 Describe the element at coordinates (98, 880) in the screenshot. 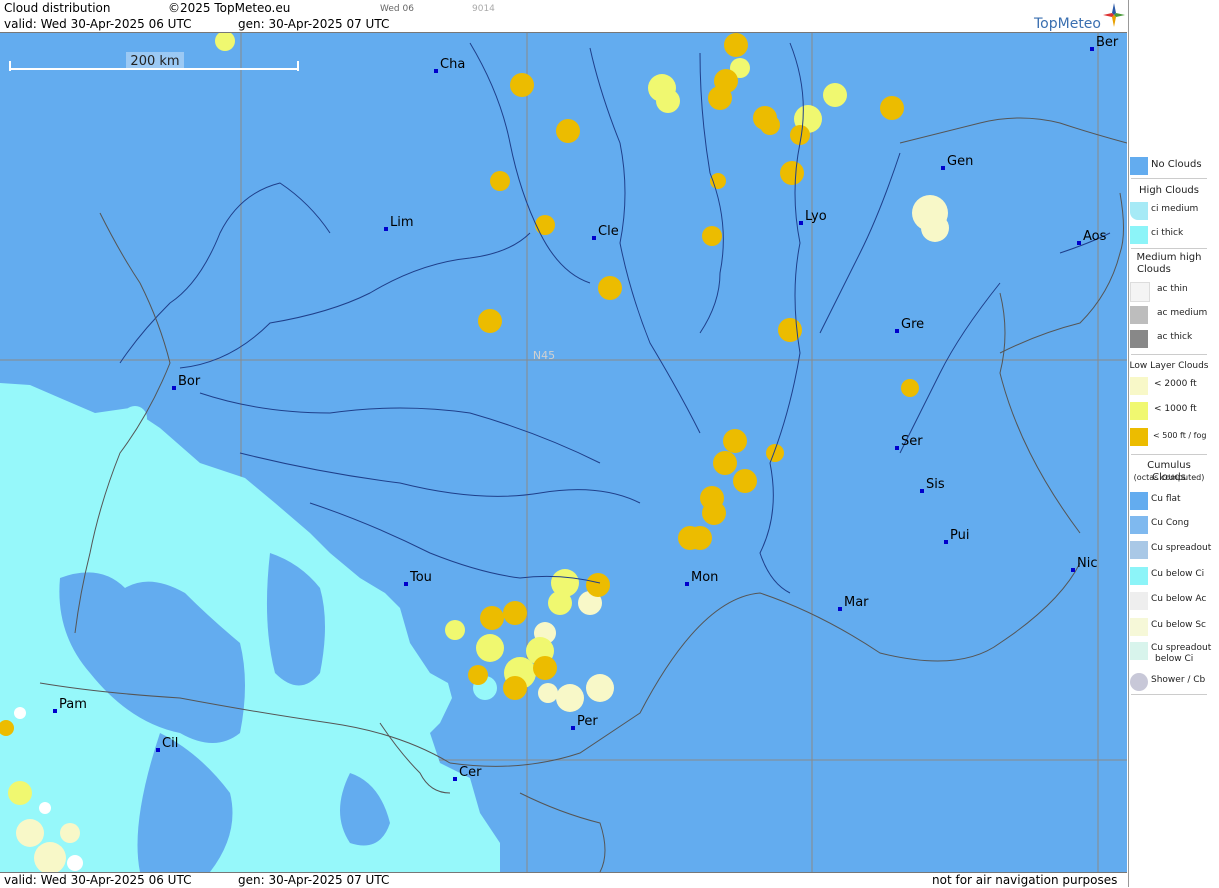

I see `footer-valid-time: valid: Wed 30-Apr-2025 06 UTC` at that location.